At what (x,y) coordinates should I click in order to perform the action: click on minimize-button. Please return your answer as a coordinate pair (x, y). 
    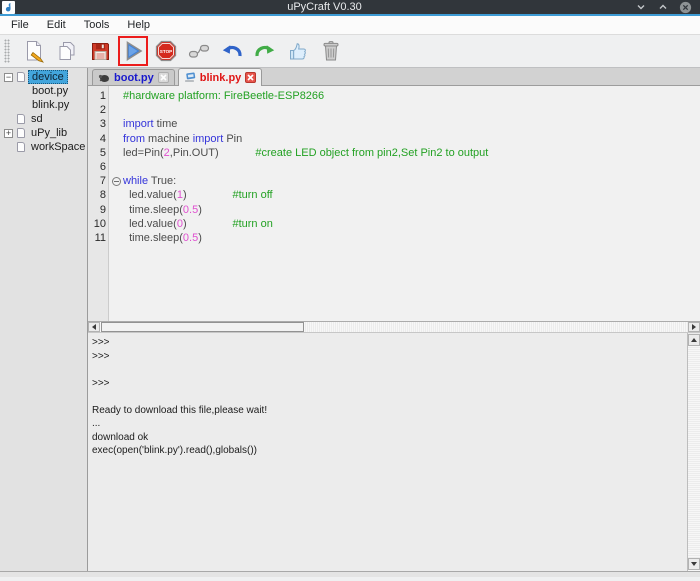
    Looking at the image, I should click on (641, 7).